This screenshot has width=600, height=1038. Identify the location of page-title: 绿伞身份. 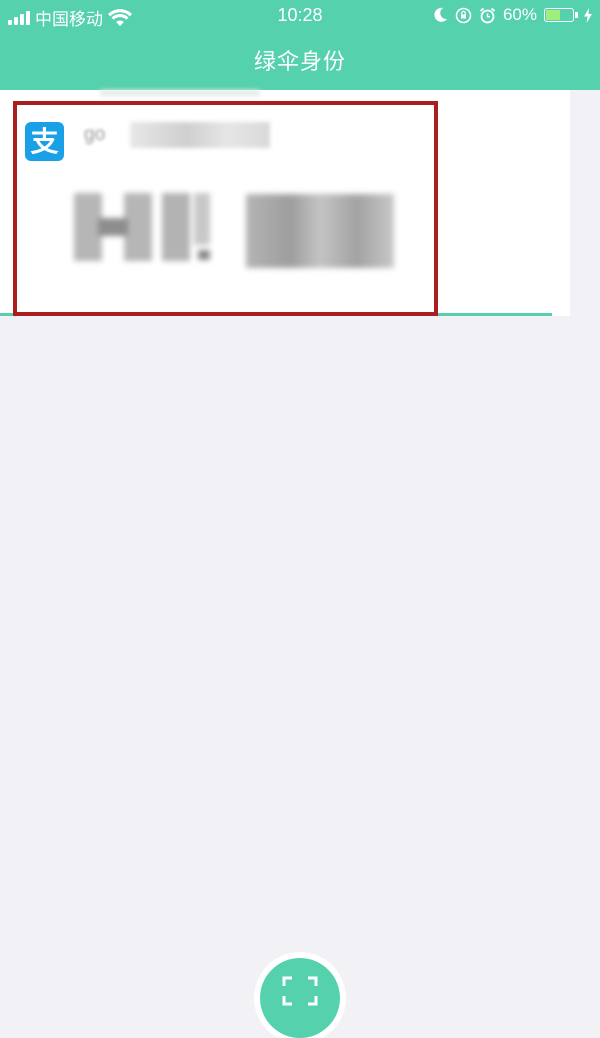
(299, 61).